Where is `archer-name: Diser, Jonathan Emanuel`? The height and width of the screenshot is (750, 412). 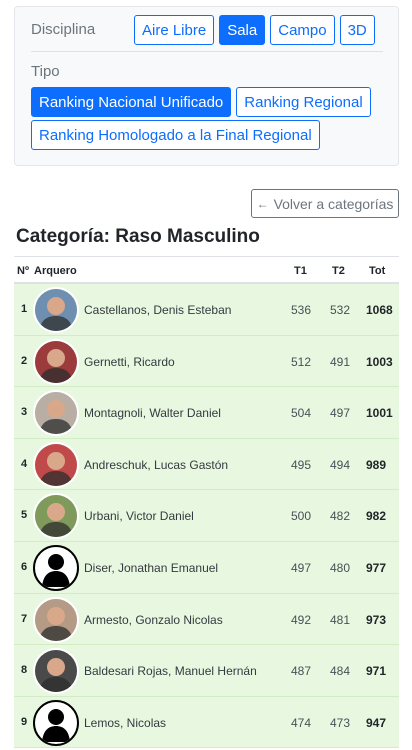
archer-name: Diser, Jonathan Emanuel is located at coordinates (151, 568).